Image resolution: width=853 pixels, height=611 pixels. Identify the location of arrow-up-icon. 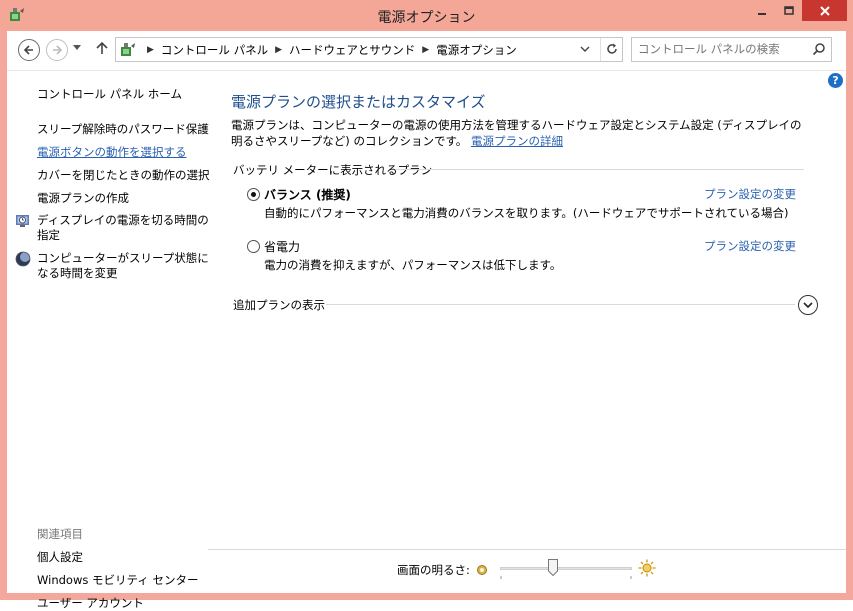
(102, 48).